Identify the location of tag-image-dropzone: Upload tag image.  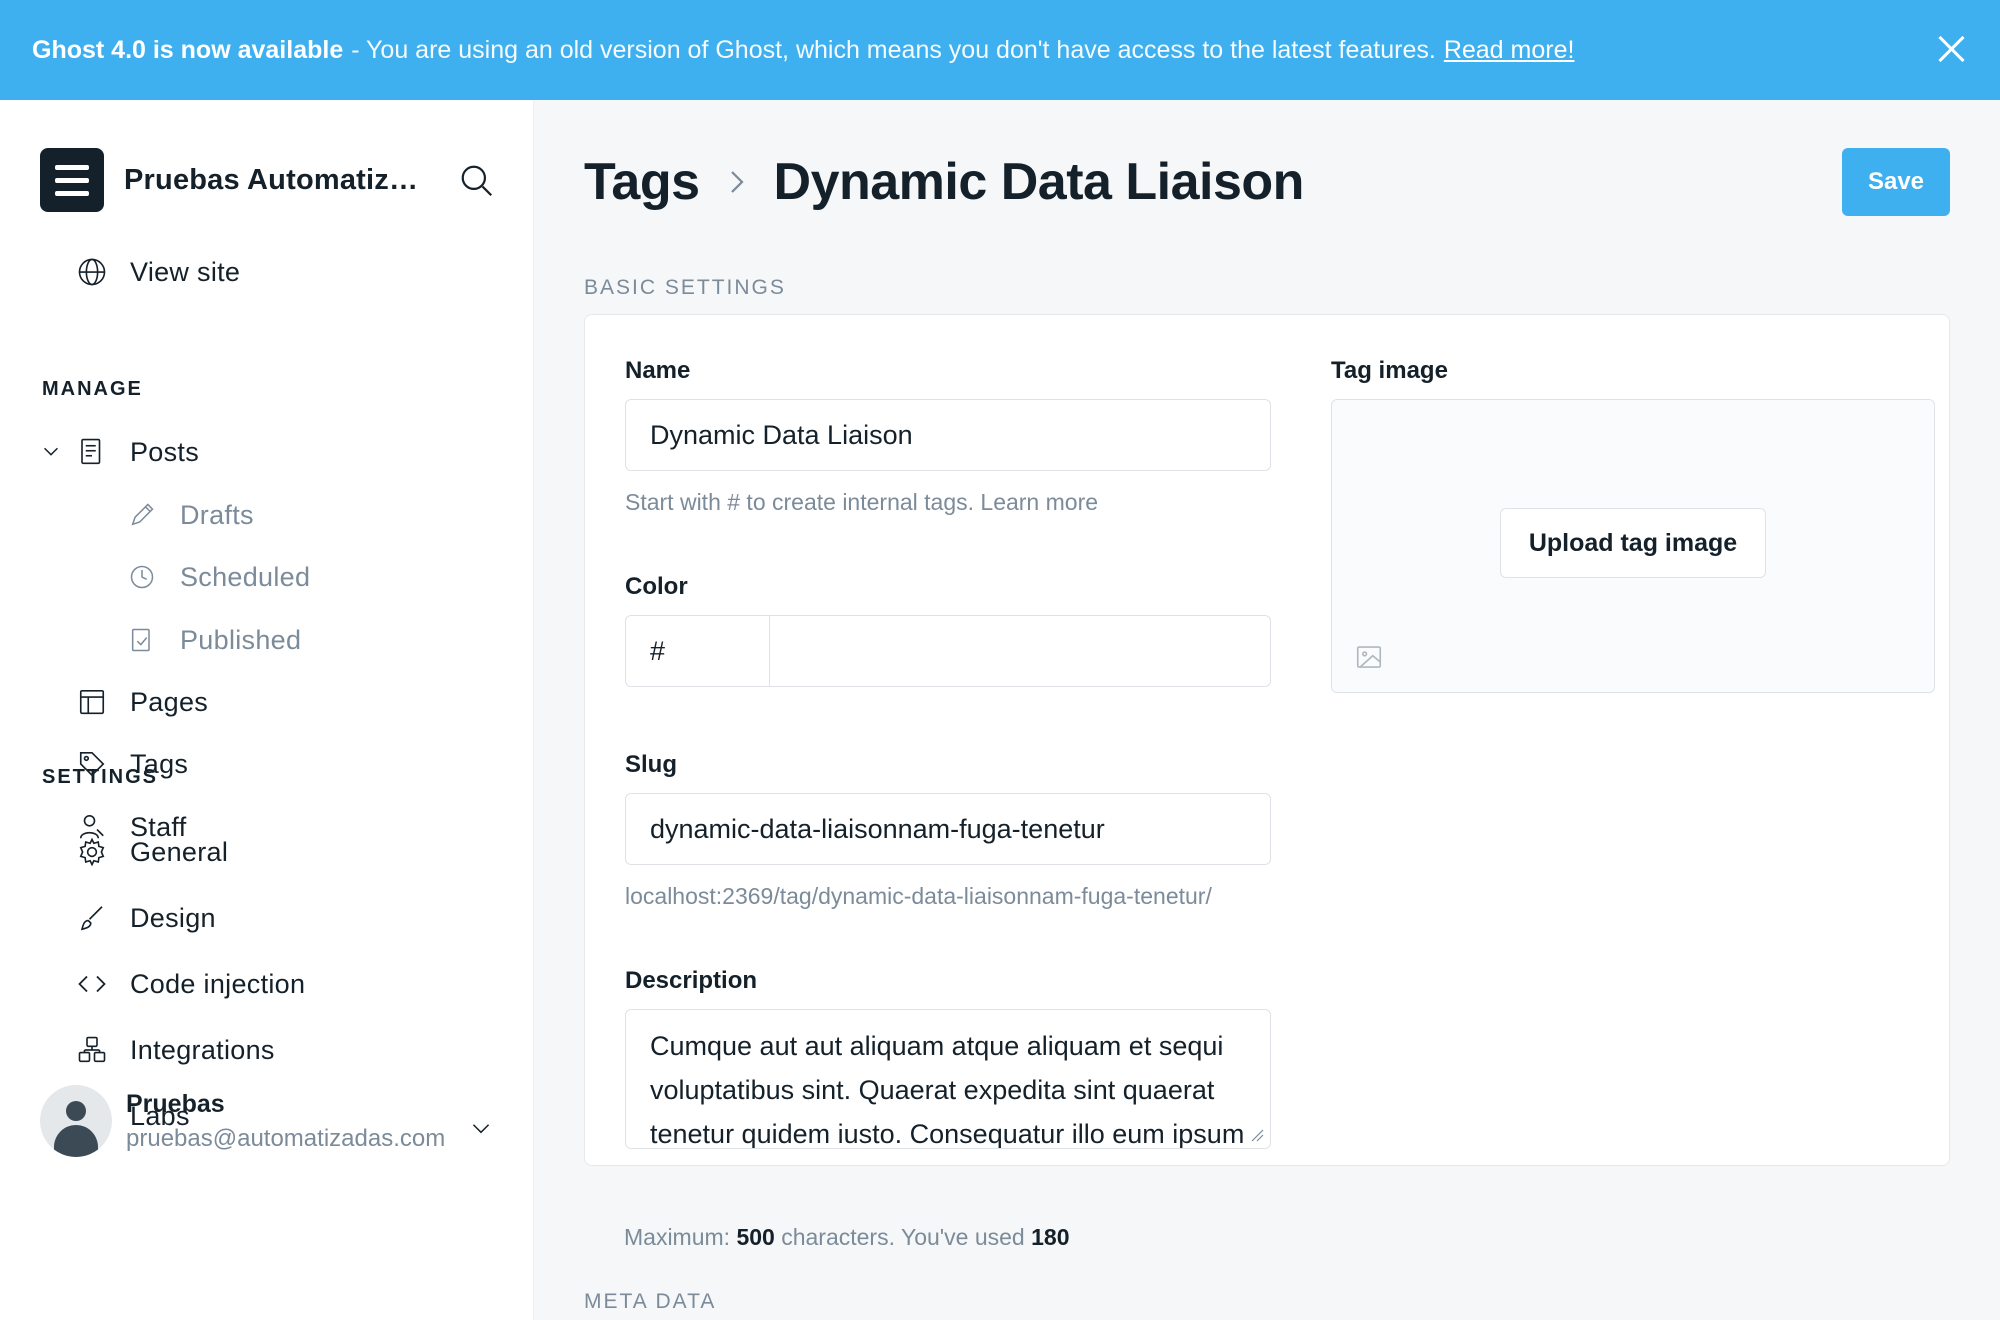
(1633, 546).